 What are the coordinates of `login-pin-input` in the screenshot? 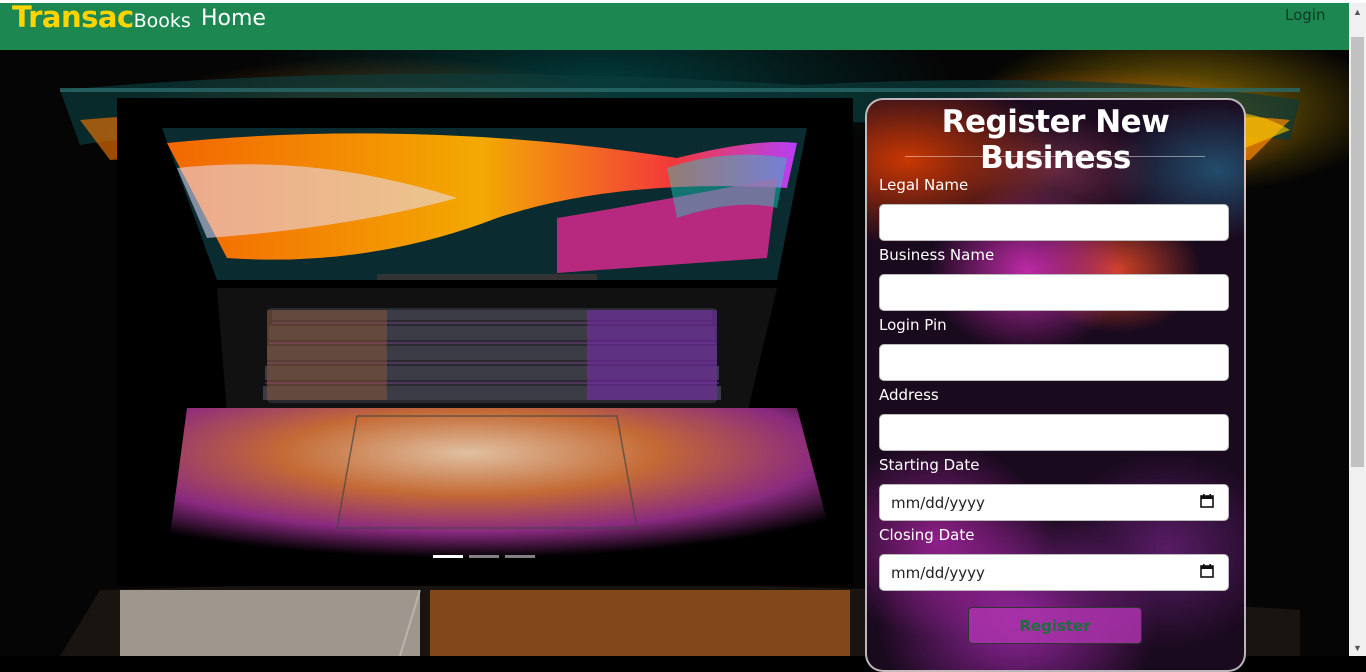 It's located at (1054, 362).